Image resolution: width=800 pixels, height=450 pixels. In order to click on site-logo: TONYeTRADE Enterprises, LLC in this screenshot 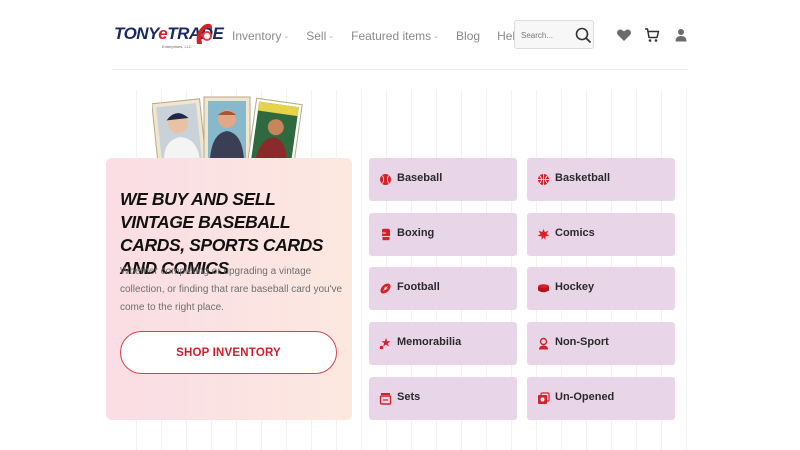, I will do `click(168, 36)`.